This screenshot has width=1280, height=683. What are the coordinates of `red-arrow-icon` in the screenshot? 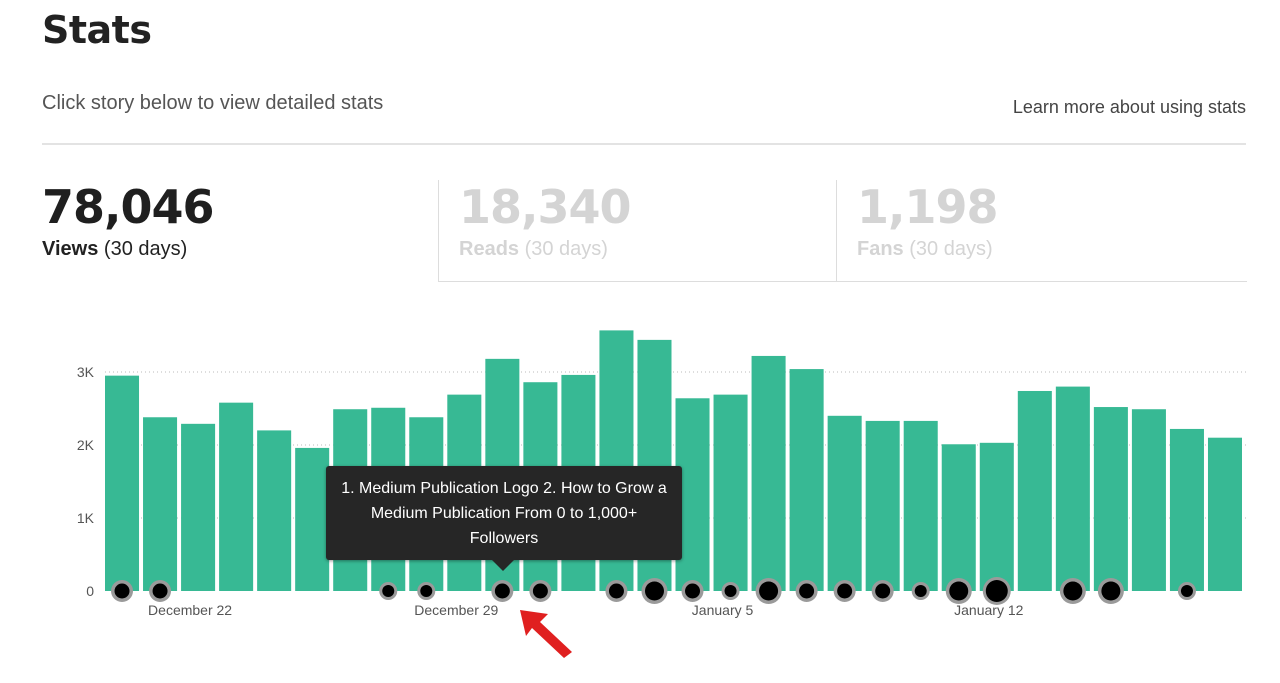 It's located at (546, 634).